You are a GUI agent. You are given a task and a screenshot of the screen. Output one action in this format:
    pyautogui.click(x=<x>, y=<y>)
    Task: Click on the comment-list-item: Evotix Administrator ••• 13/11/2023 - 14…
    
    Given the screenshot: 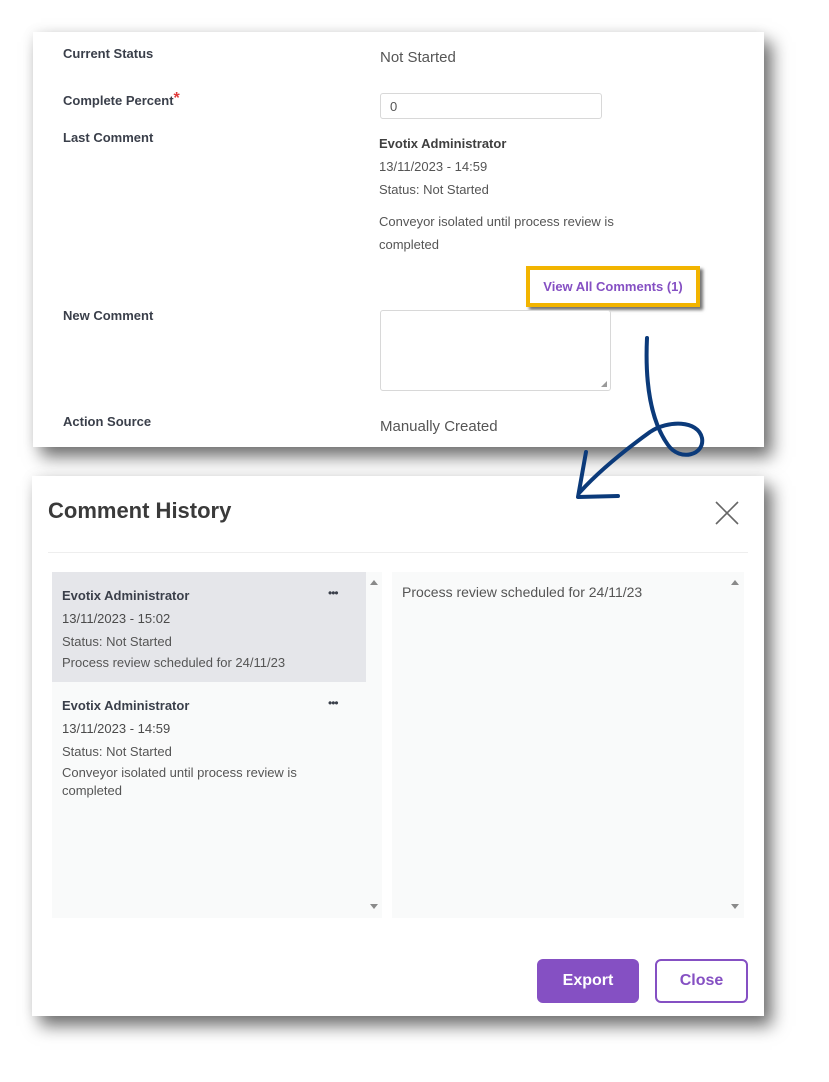 What is the action you would take?
    pyautogui.click(x=209, y=742)
    